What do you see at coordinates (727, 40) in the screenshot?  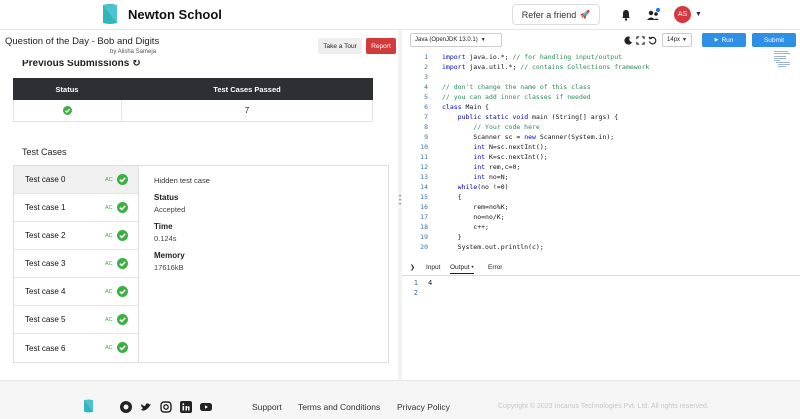 I see `run-label: Run` at bounding box center [727, 40].